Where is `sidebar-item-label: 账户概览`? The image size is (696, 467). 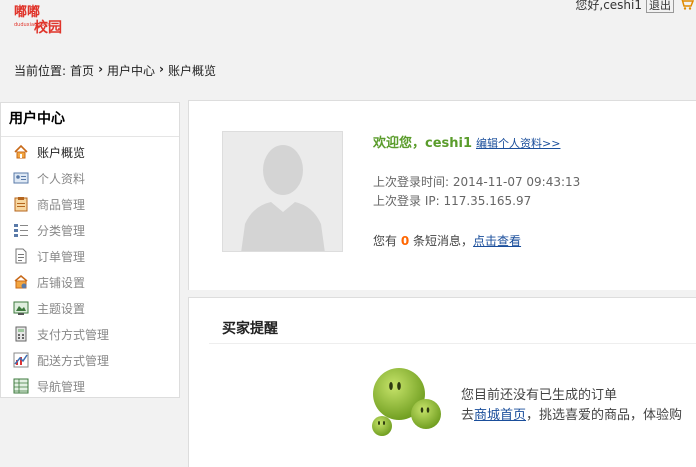
sidebar-item-label: 账户概览 is located at coordinates (61, 152).